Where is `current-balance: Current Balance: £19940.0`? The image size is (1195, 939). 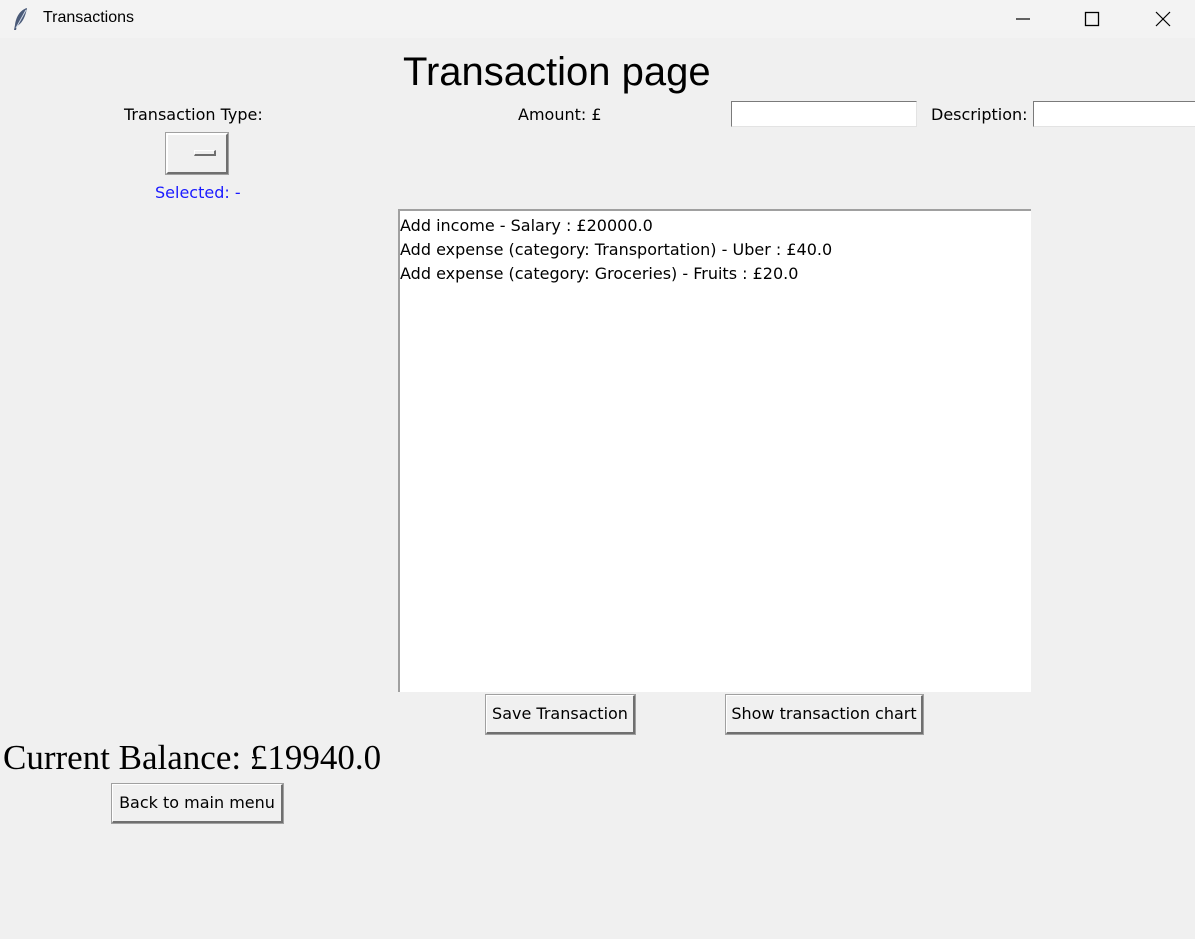 current-balance: Current Balance: £19940.0 is located at coordinates (192, 757).